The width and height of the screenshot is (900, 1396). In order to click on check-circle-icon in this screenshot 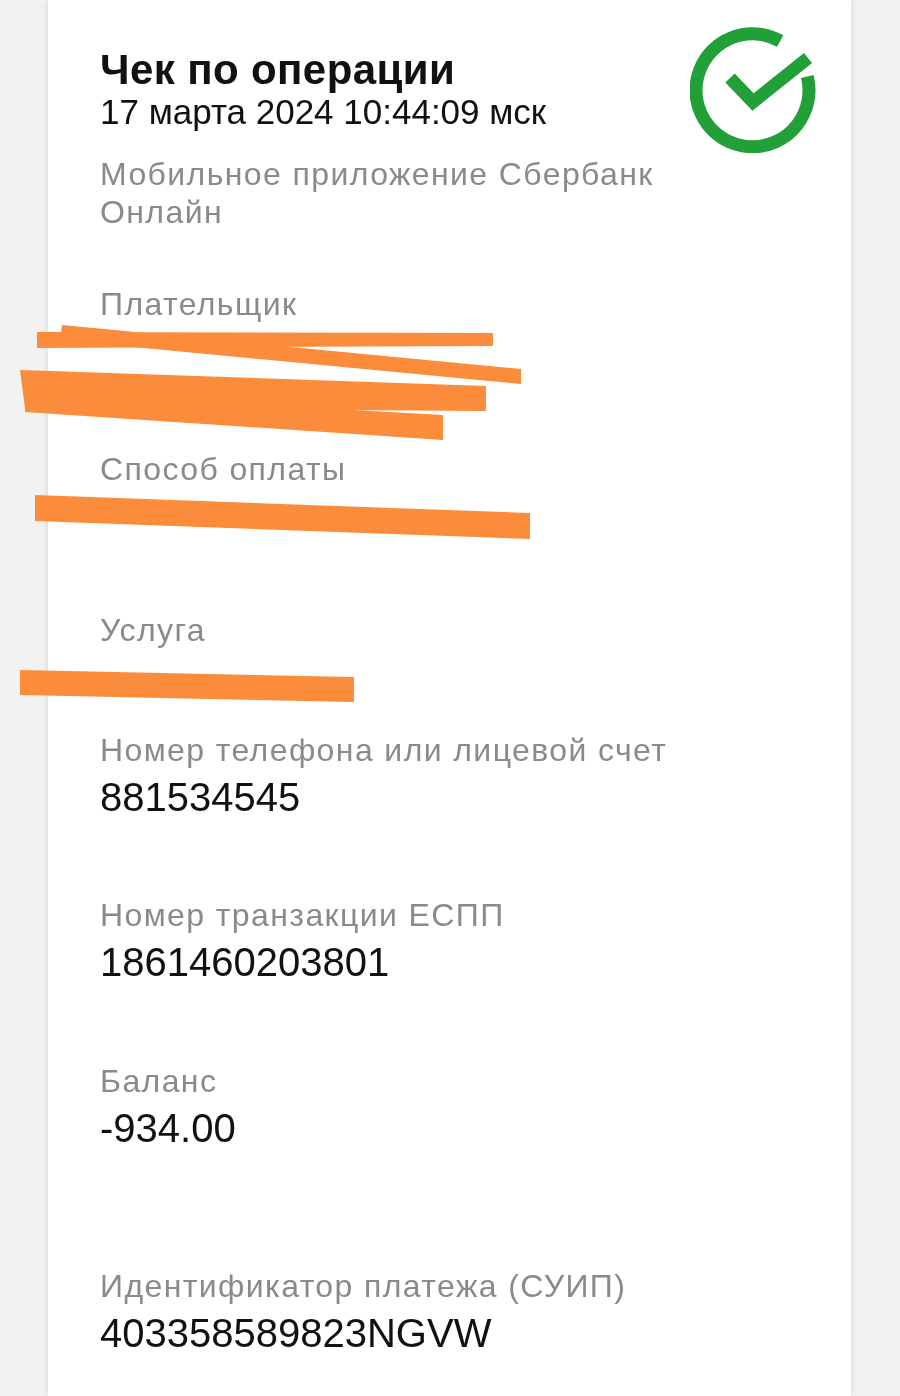, I will do `click(753, 90)`.